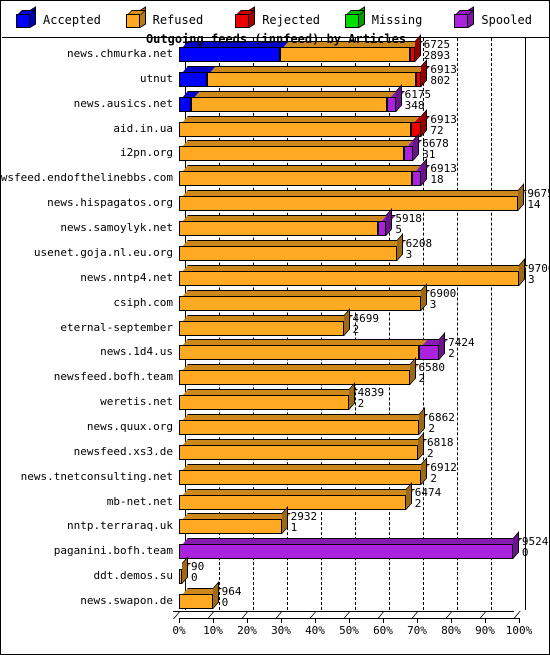 The width and height of the screenshot is (550, 655). I want to click on y-axis-label: news.nntp4.net, so click(126, 277).